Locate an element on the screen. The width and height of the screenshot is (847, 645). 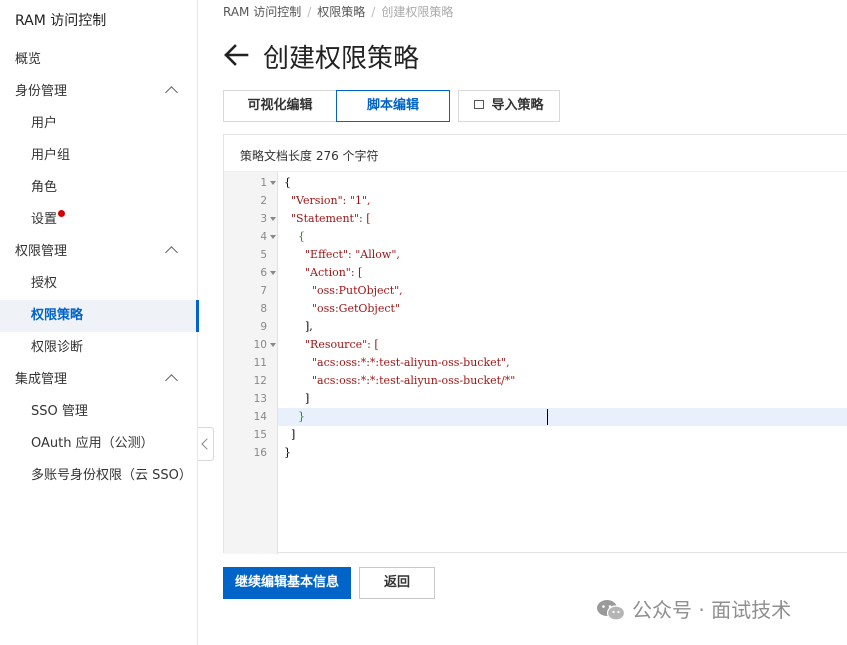
import-icon is located at coordinates (479, 104).